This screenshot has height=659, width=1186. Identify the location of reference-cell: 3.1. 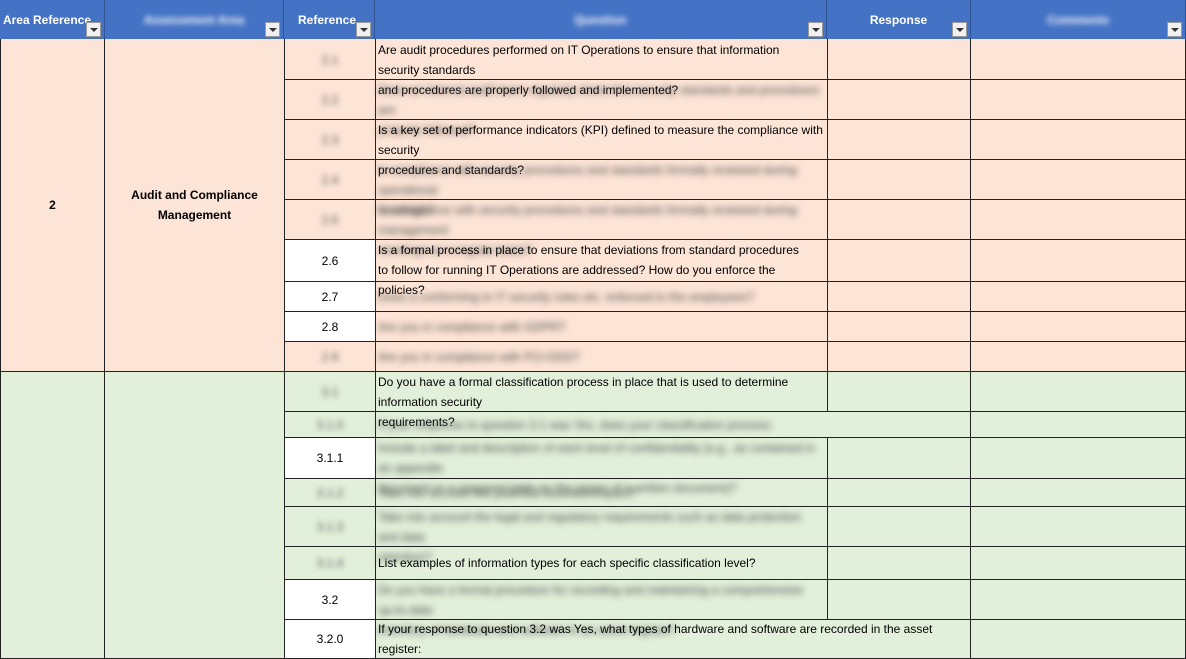
(330, 391).